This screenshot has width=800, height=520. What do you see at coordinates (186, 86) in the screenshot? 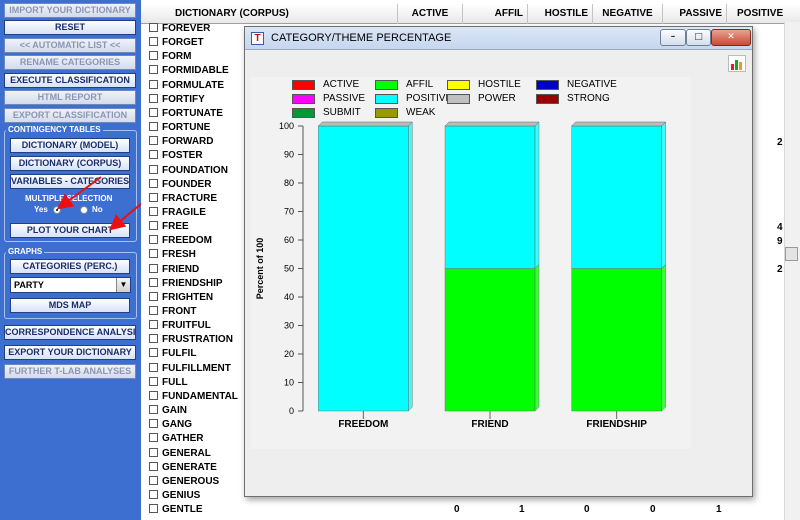
I see `table-row: FORMULATE` at bounding box center [186, 86].